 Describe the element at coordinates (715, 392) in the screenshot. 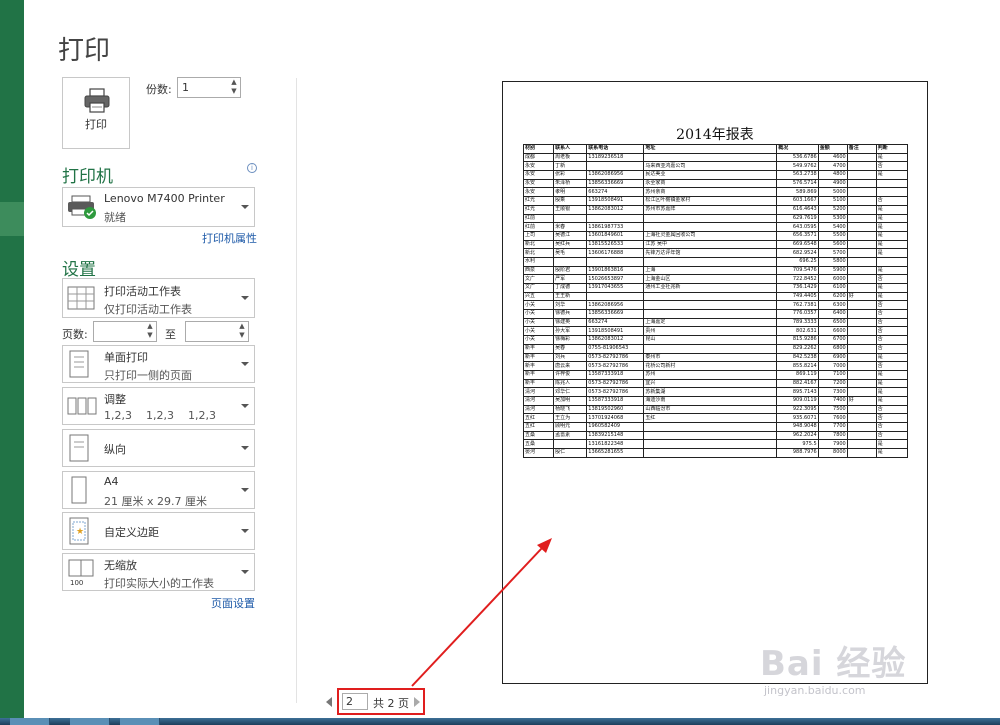

I see `report-row: 清河 邓华仁 0573-82792786 苏新集湖 895.7143 7300 是` at that location.